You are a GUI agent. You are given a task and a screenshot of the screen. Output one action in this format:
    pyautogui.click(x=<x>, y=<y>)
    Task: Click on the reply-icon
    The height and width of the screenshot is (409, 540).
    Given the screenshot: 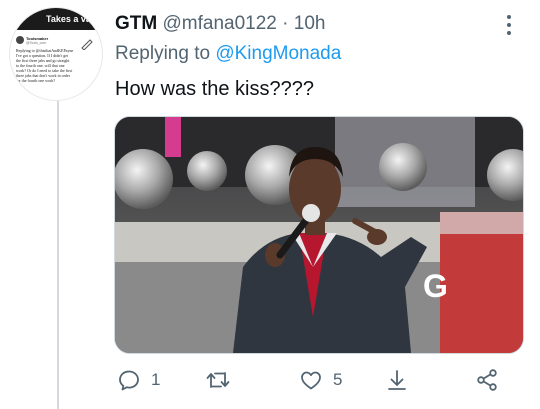 What is the action you would take?
    pyautogui.click(x=129, y=380)
    